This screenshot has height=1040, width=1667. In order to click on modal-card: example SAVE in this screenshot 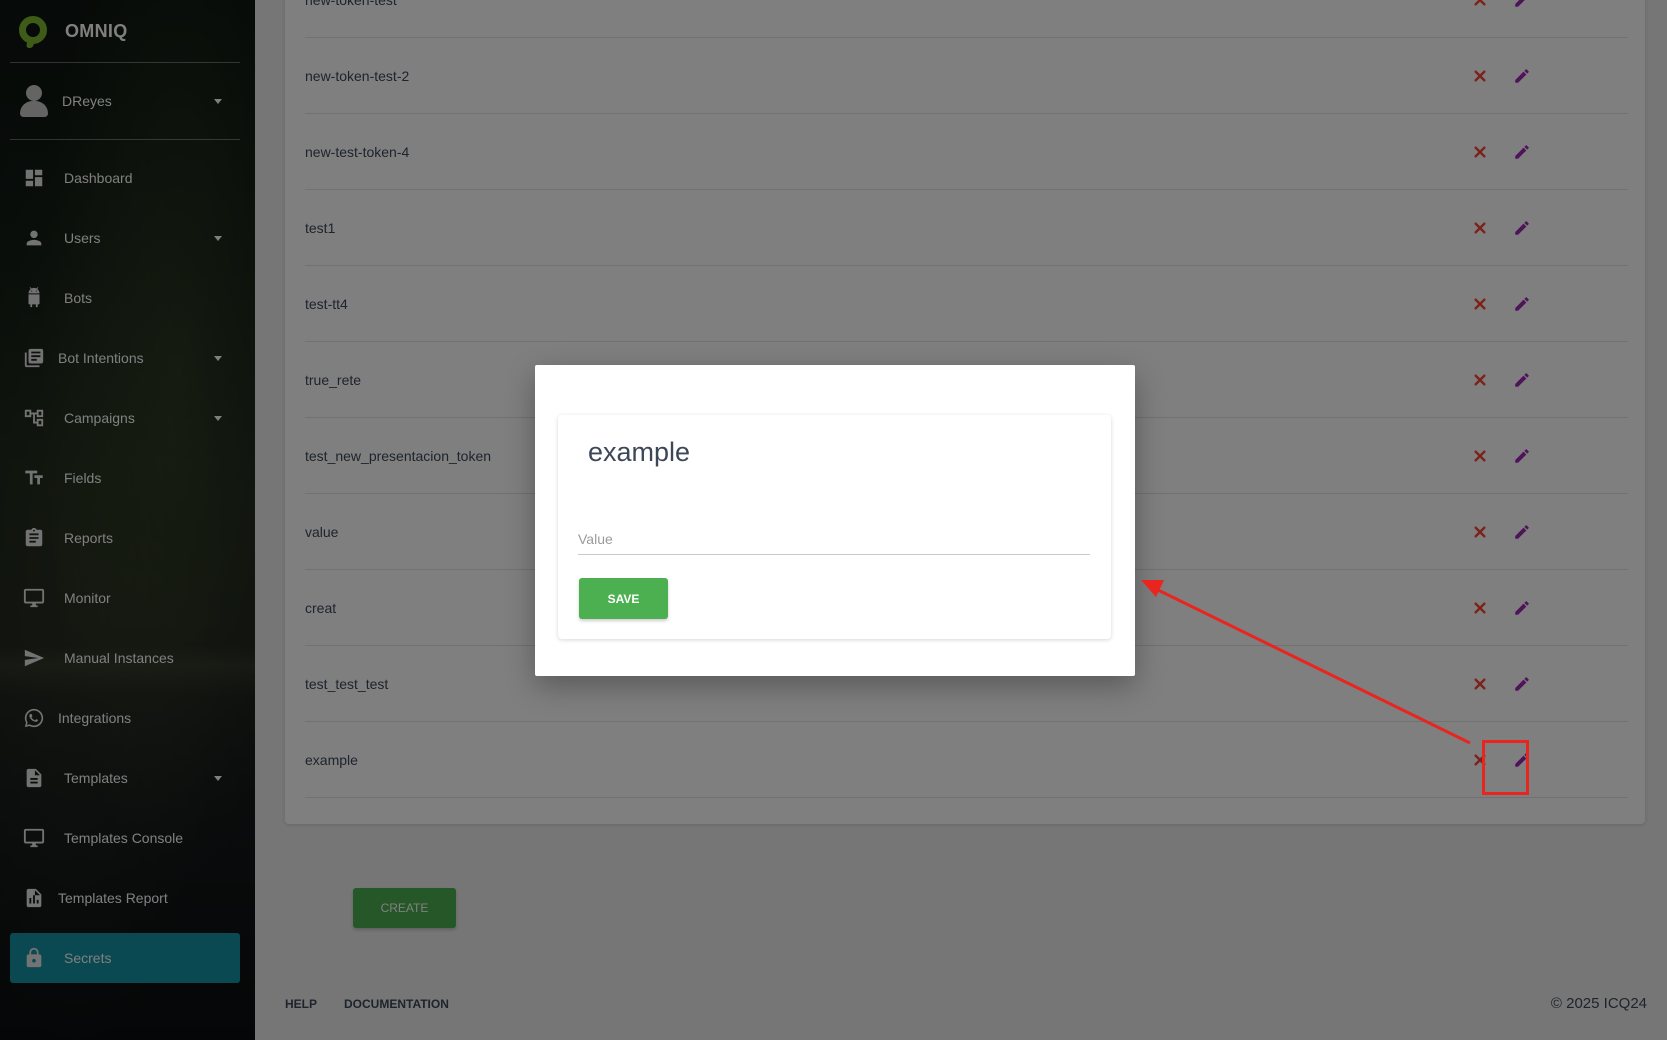, I will do `click(834, 527)`.